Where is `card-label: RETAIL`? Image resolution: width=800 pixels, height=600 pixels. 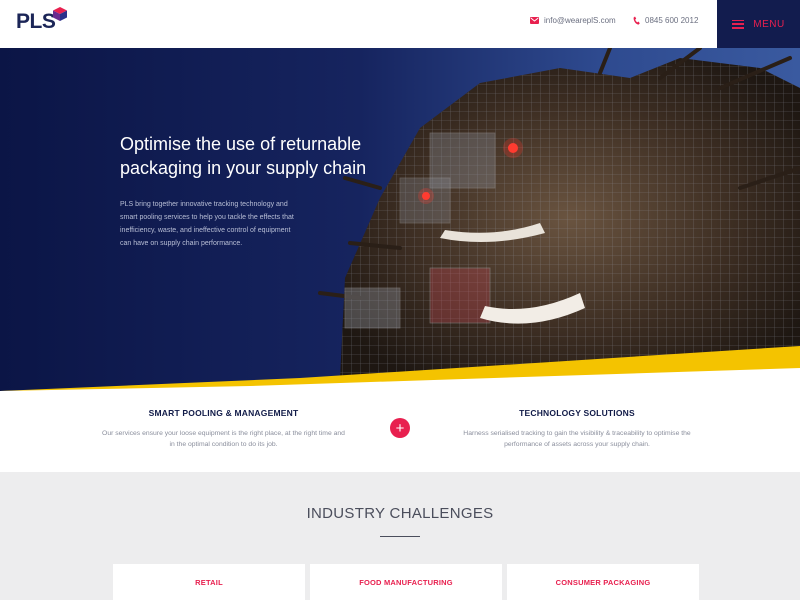
card-label: RETAIL is located at coordinates (209, 582).